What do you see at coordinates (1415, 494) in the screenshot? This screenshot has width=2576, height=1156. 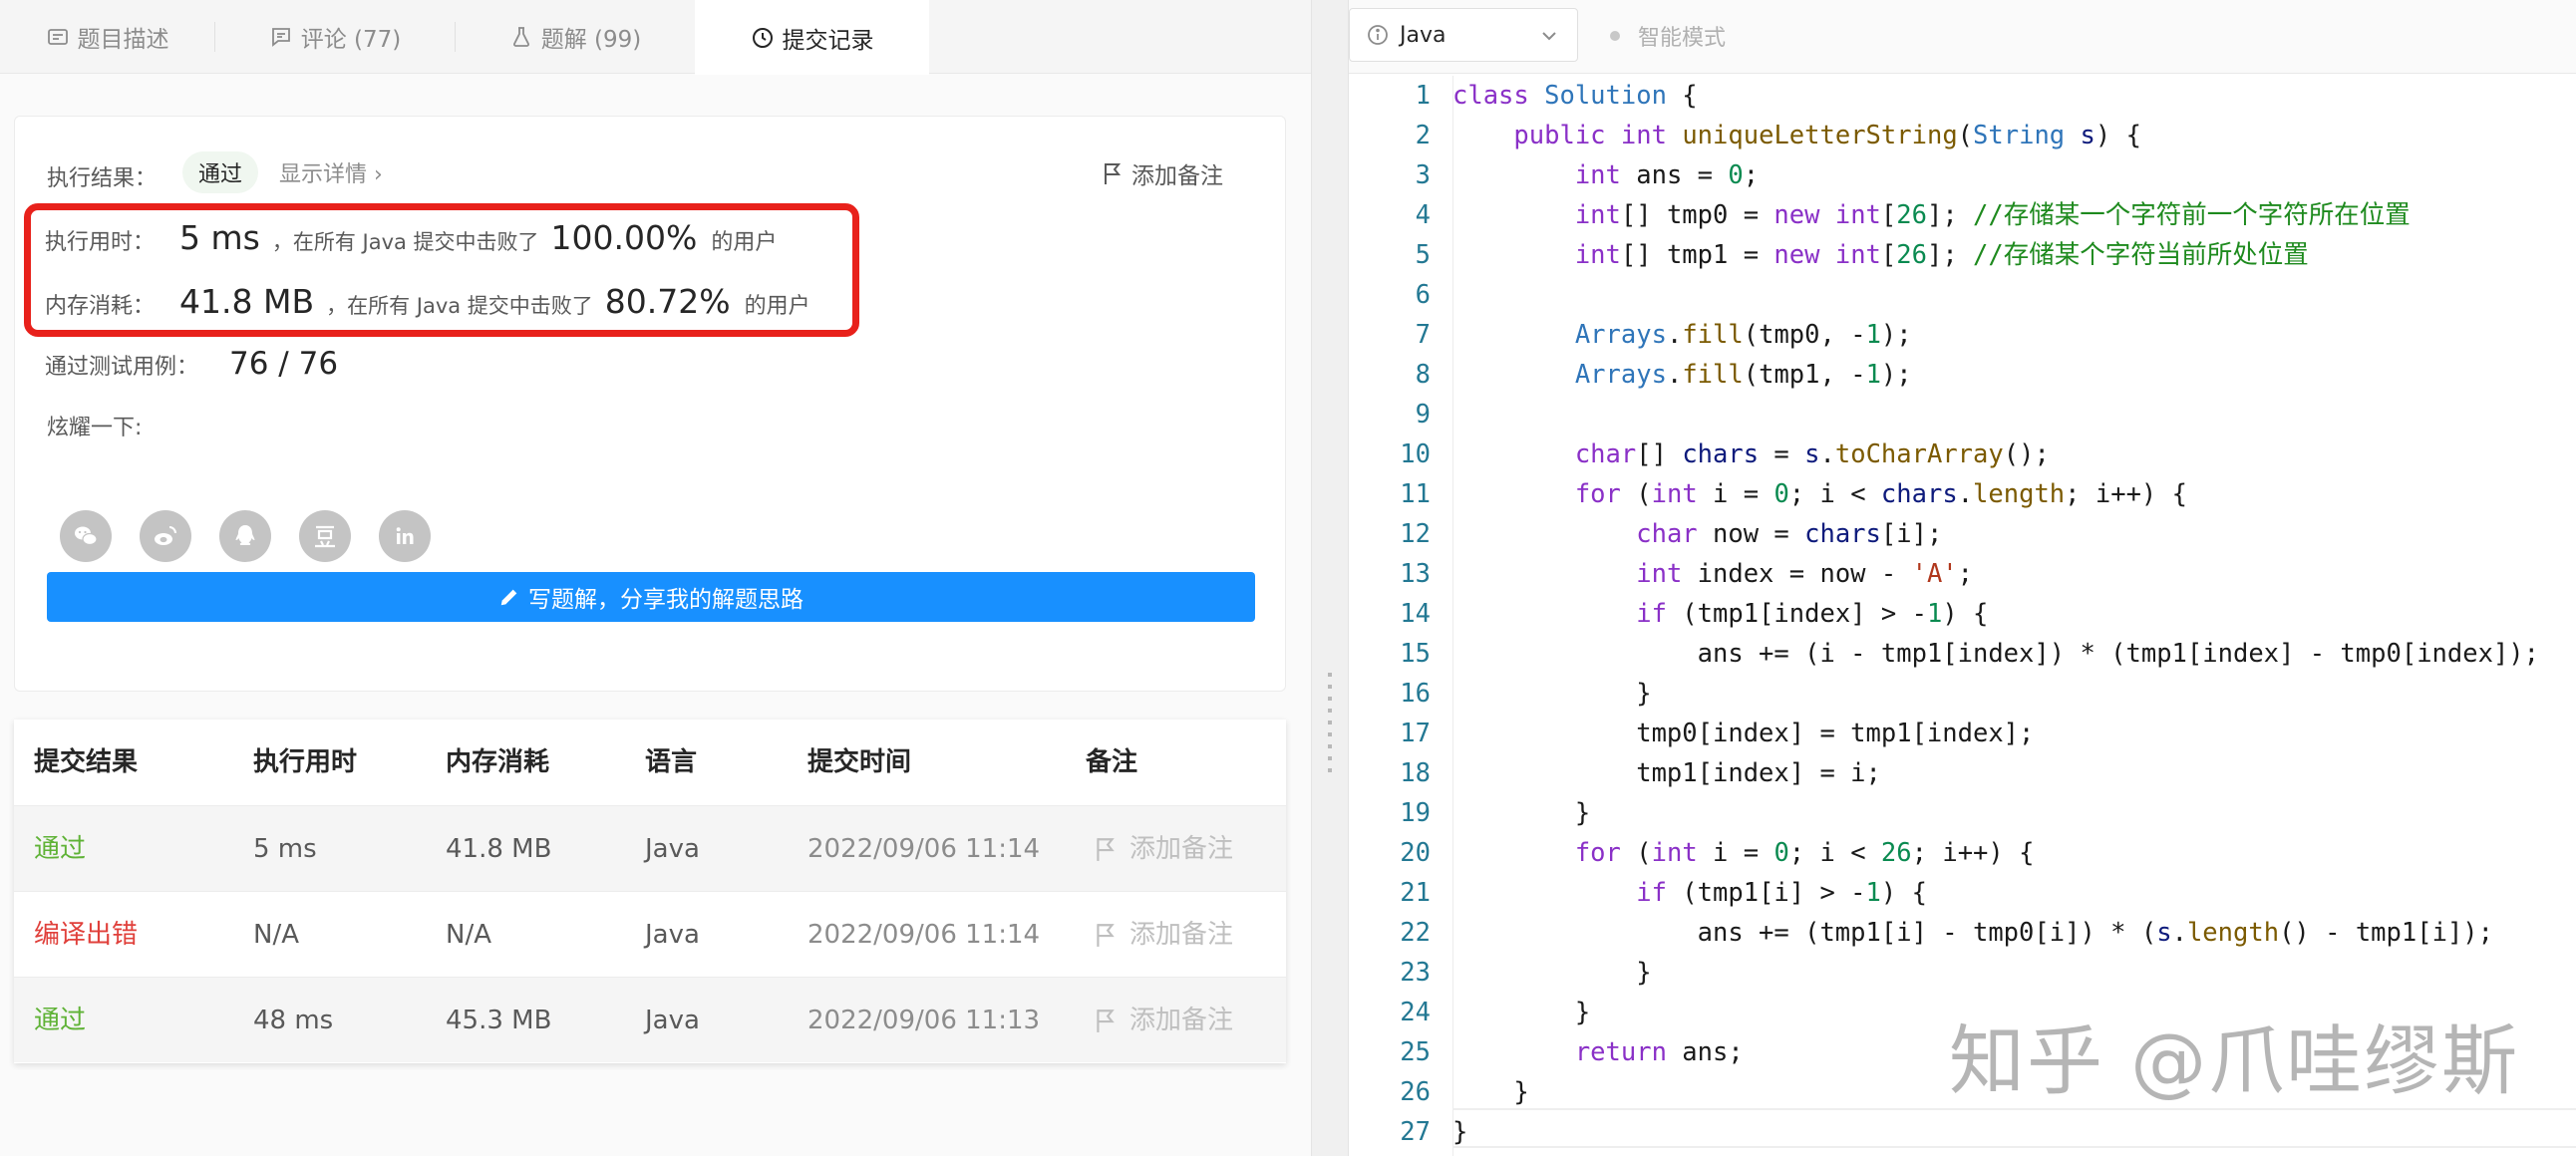 I see `line-number: 11` at bounding box center [1415, 494].